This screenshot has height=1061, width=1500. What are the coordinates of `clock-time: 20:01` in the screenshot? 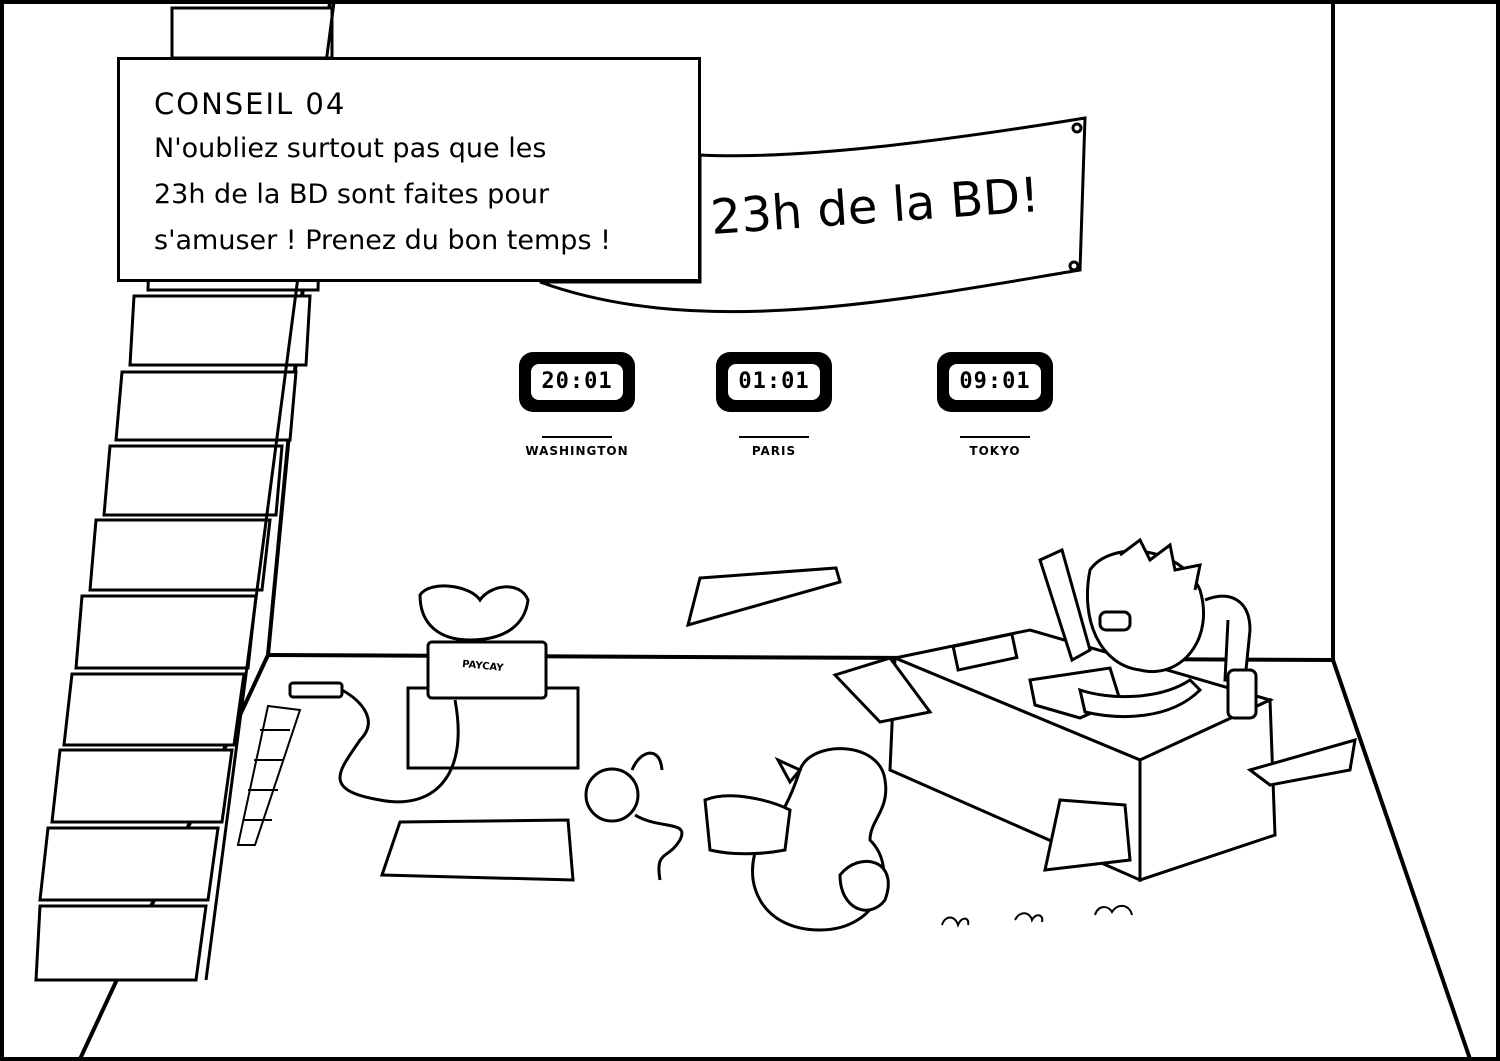 It's located at (577, 382).